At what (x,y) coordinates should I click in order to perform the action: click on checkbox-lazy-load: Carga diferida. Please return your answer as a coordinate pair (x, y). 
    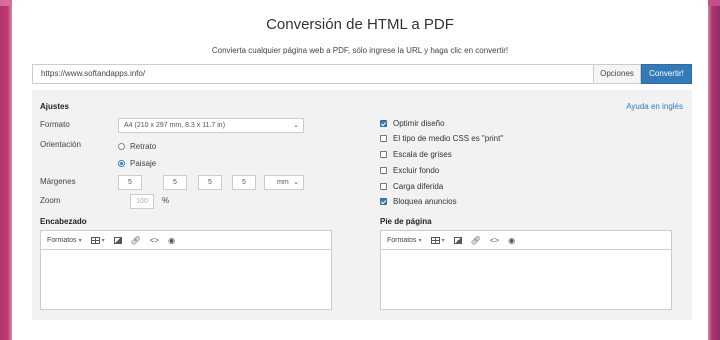
    Looking at the image, I should click on (411, 186).